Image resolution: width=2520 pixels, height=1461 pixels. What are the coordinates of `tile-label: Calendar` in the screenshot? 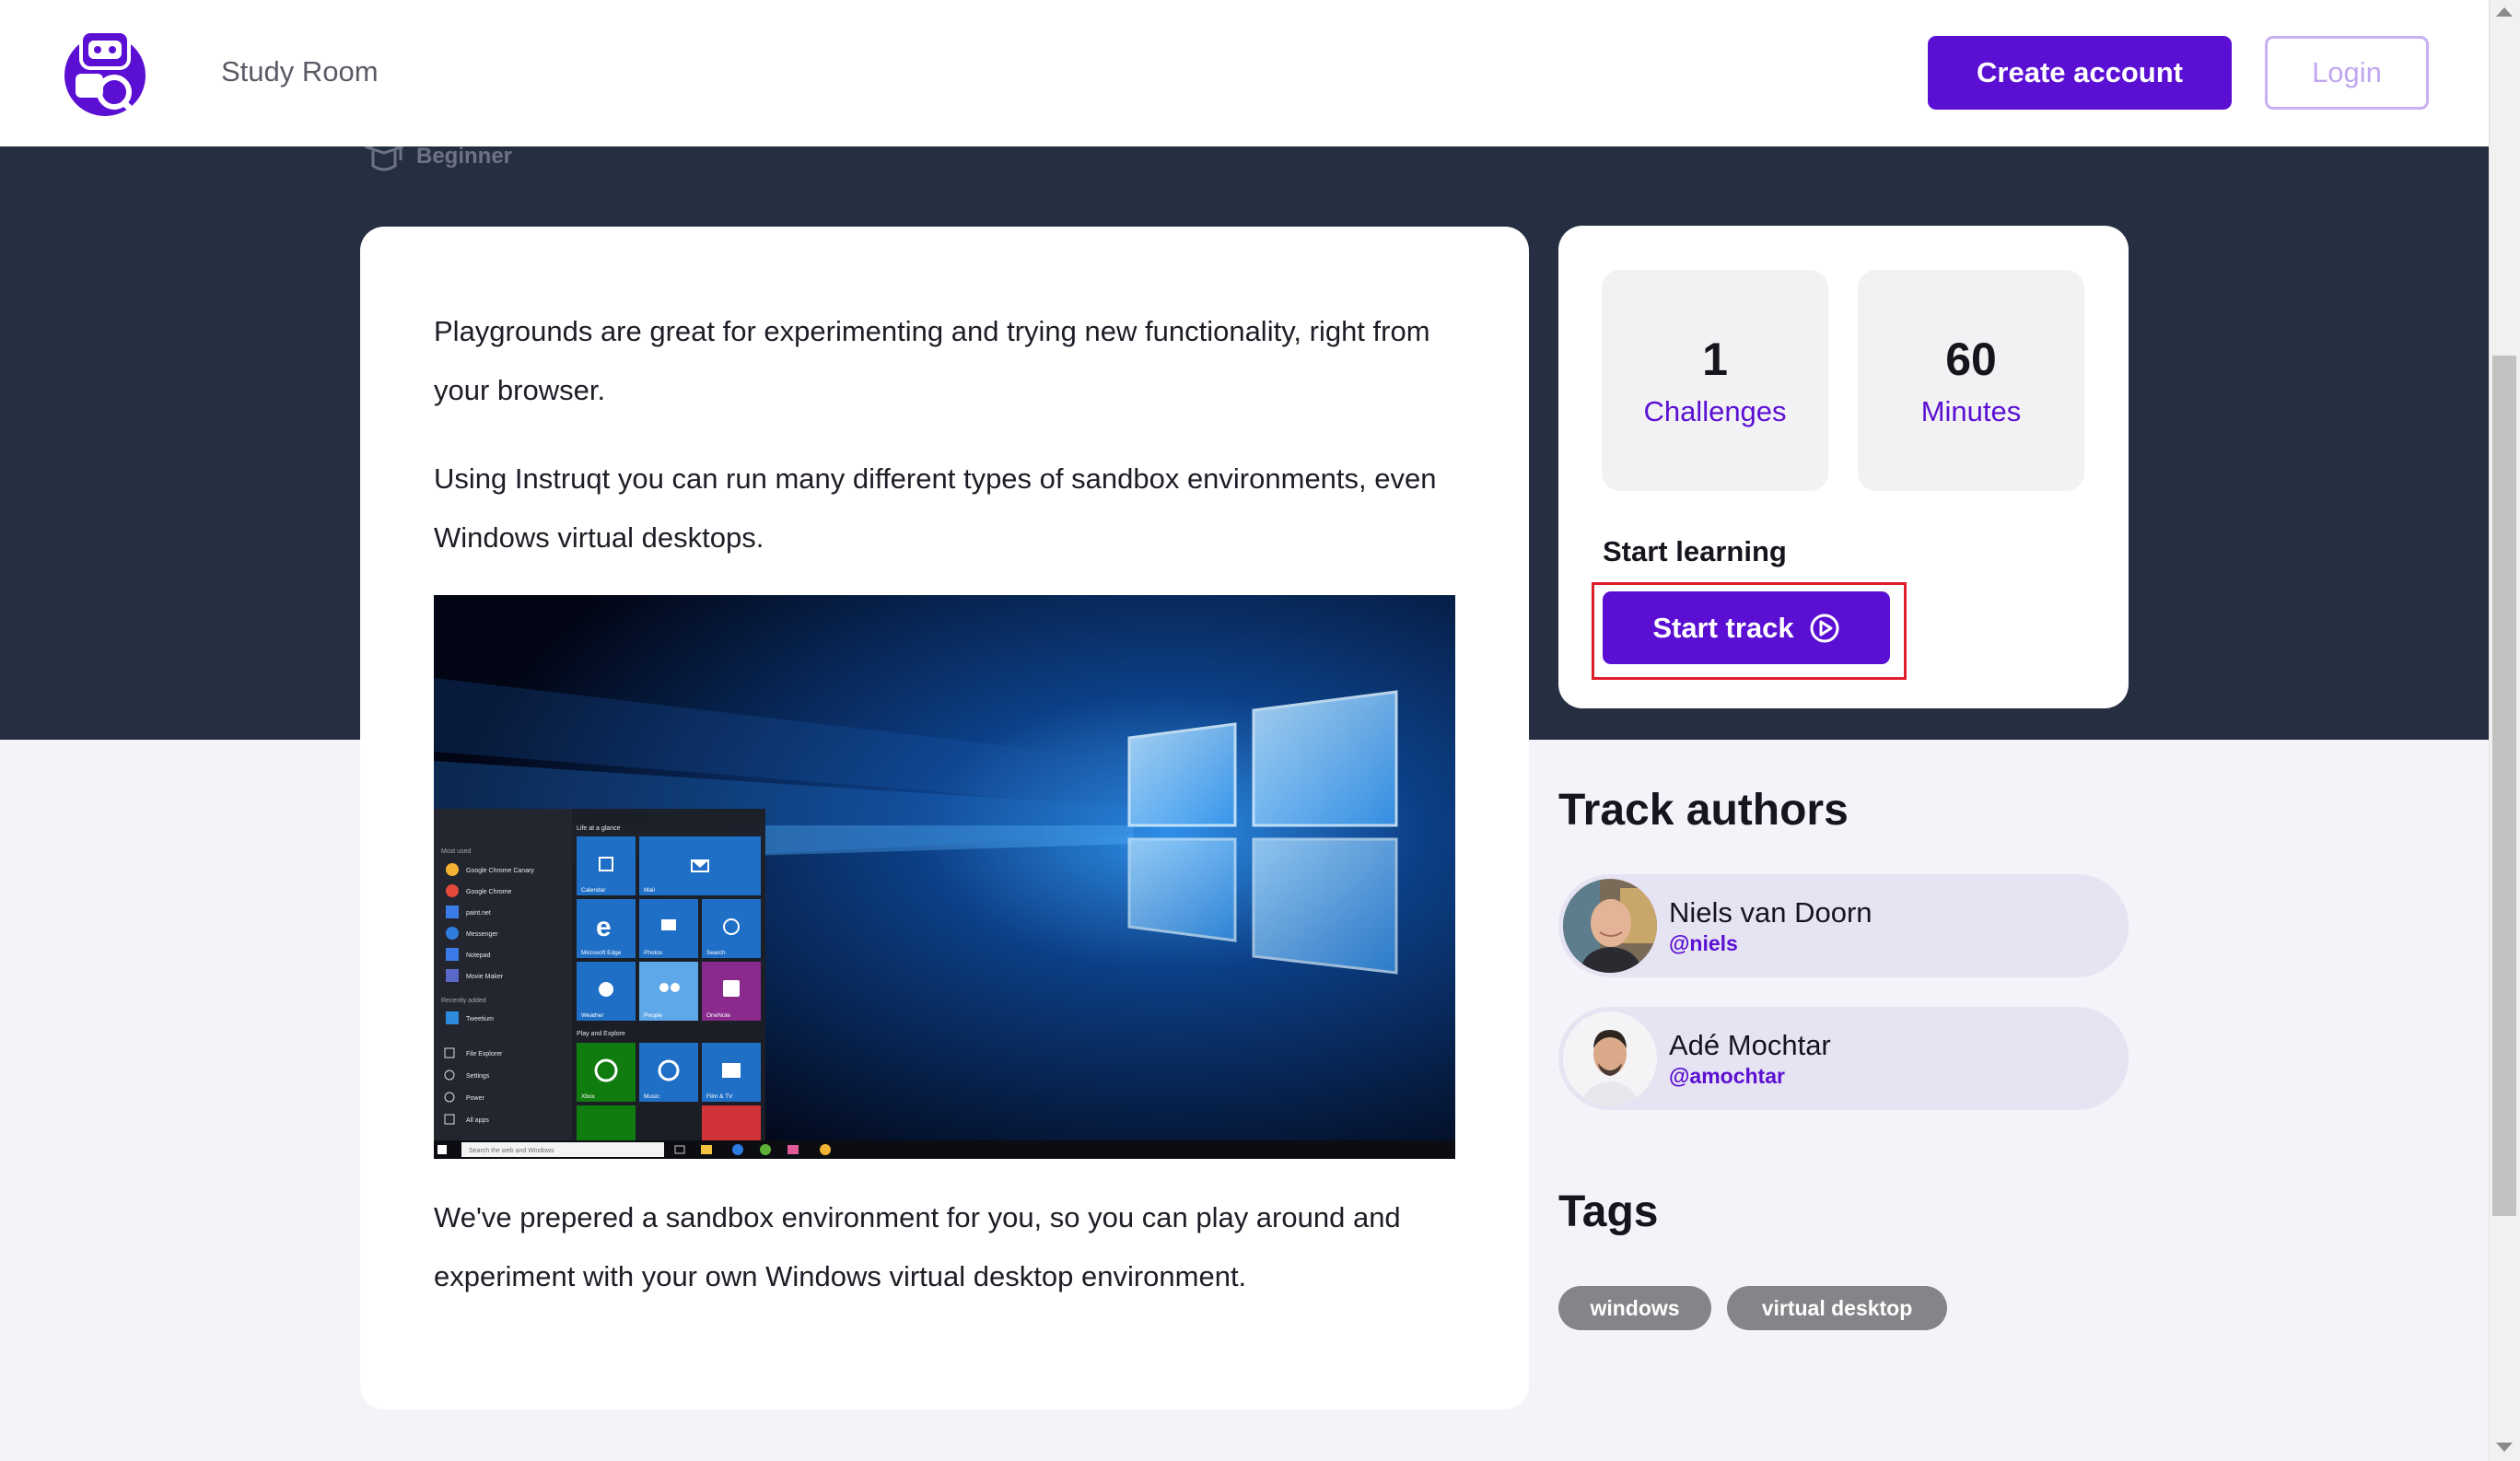 It's located at (593, 890).